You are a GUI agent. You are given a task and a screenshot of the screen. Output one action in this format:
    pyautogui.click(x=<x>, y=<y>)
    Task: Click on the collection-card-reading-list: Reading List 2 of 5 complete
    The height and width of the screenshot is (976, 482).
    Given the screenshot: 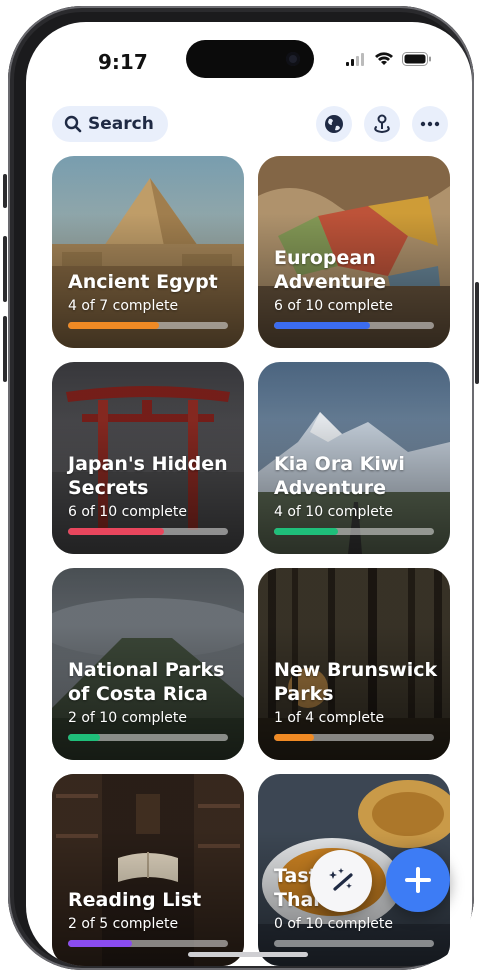 What is the action you would take?
    pyautogui.click(x=148, y=870)
    